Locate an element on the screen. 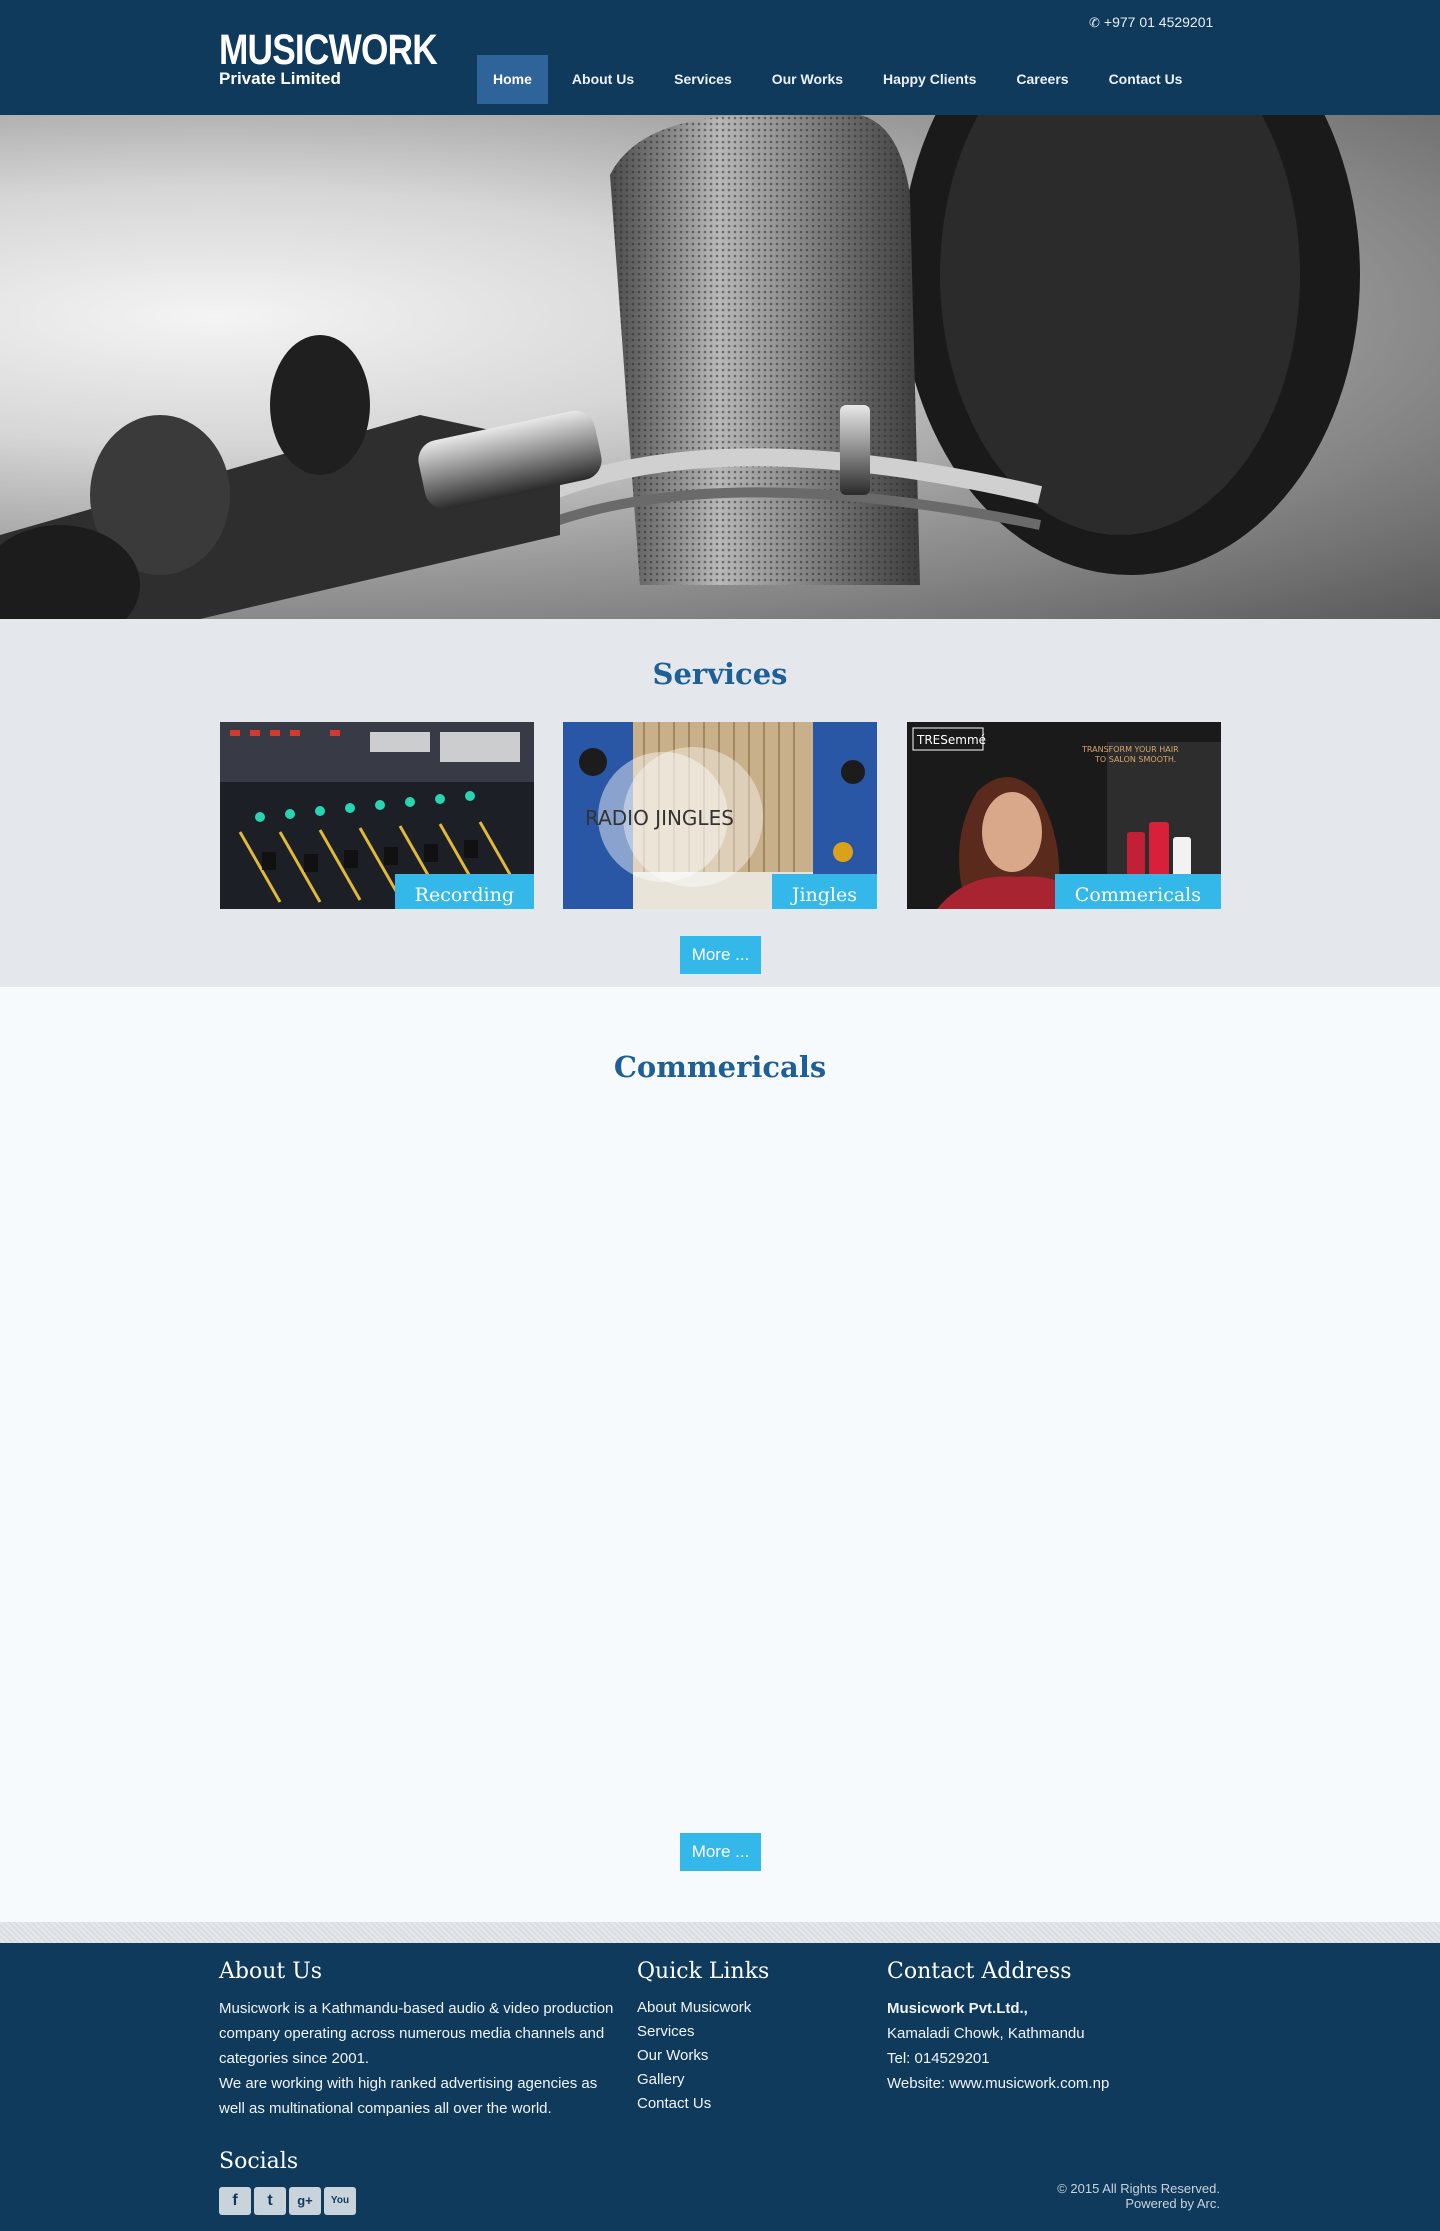 This screenshot has width=1440, height=2231. footer-tel: Tel: 014529201 is located at coordinates (938, 2058).